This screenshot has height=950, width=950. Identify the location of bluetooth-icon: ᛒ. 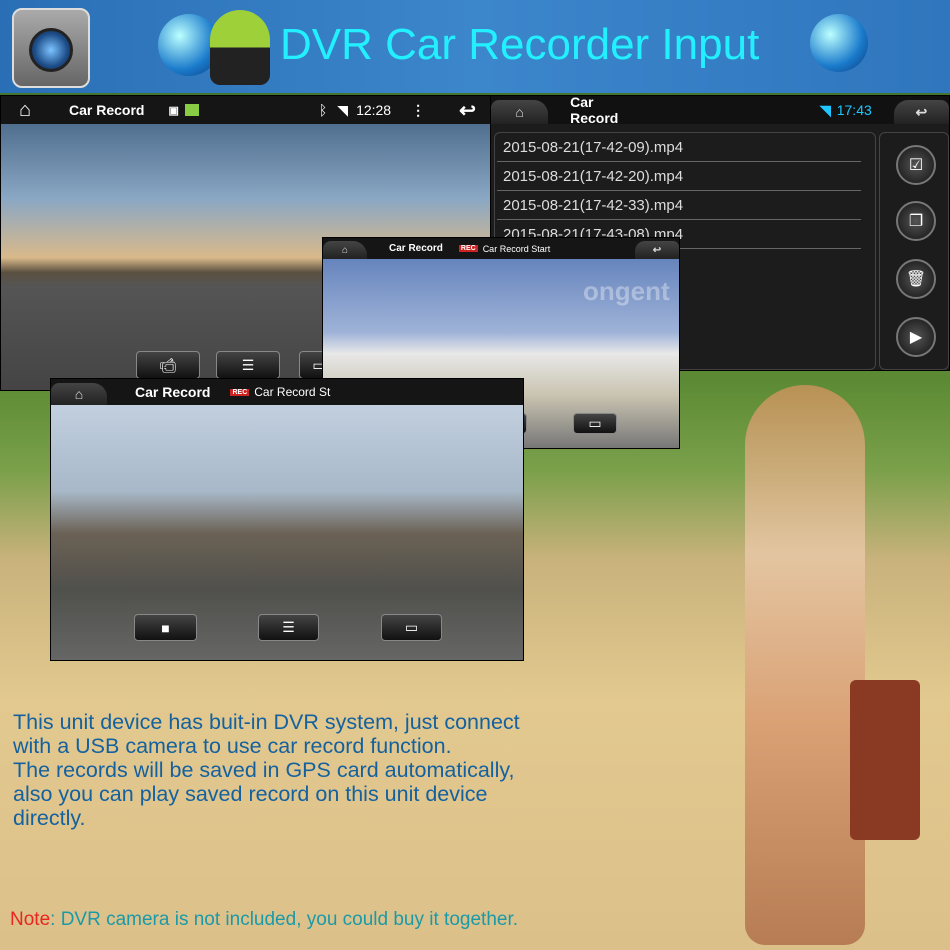
(323, 110).